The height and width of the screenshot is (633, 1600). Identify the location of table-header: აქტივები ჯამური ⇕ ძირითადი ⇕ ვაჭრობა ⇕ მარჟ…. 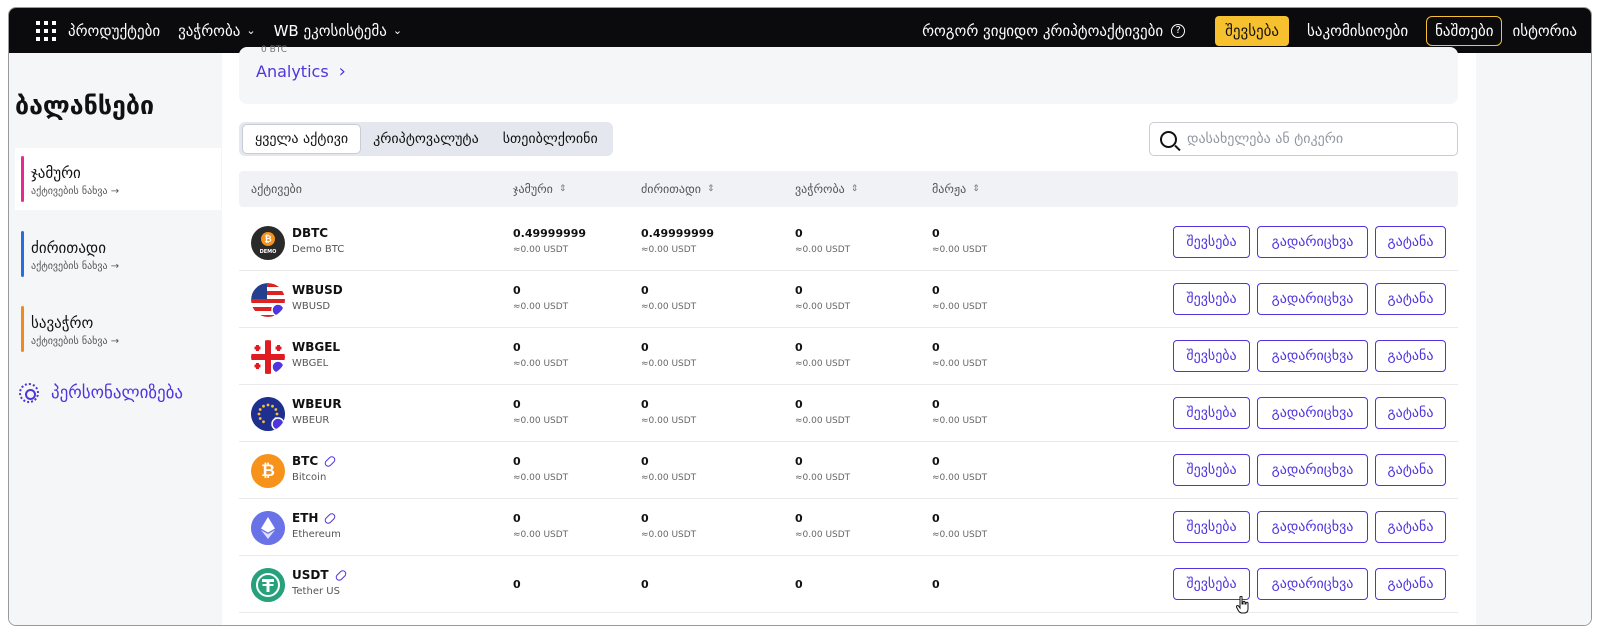
(848, 189).